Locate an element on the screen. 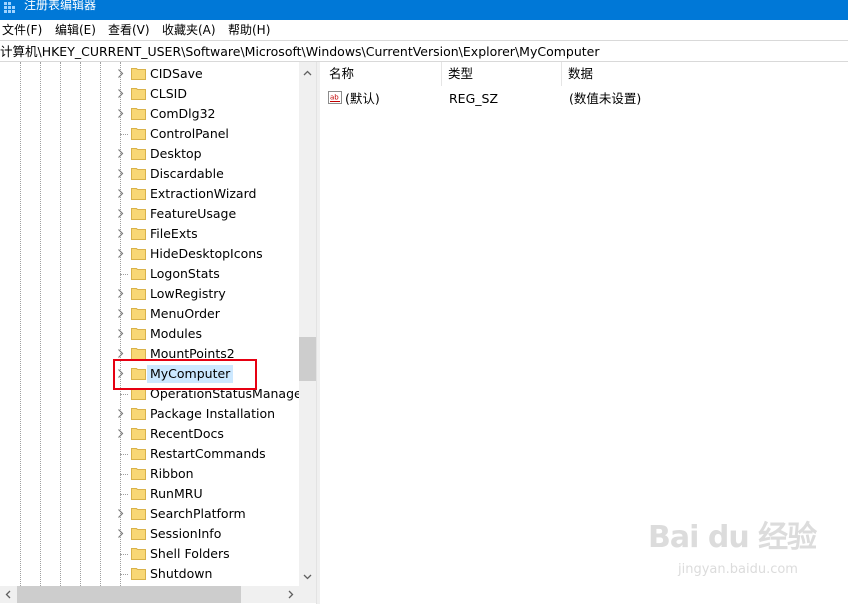 The image size is (848, 604). tree-item: SearchPlatform is located at coordinates (149, 514).